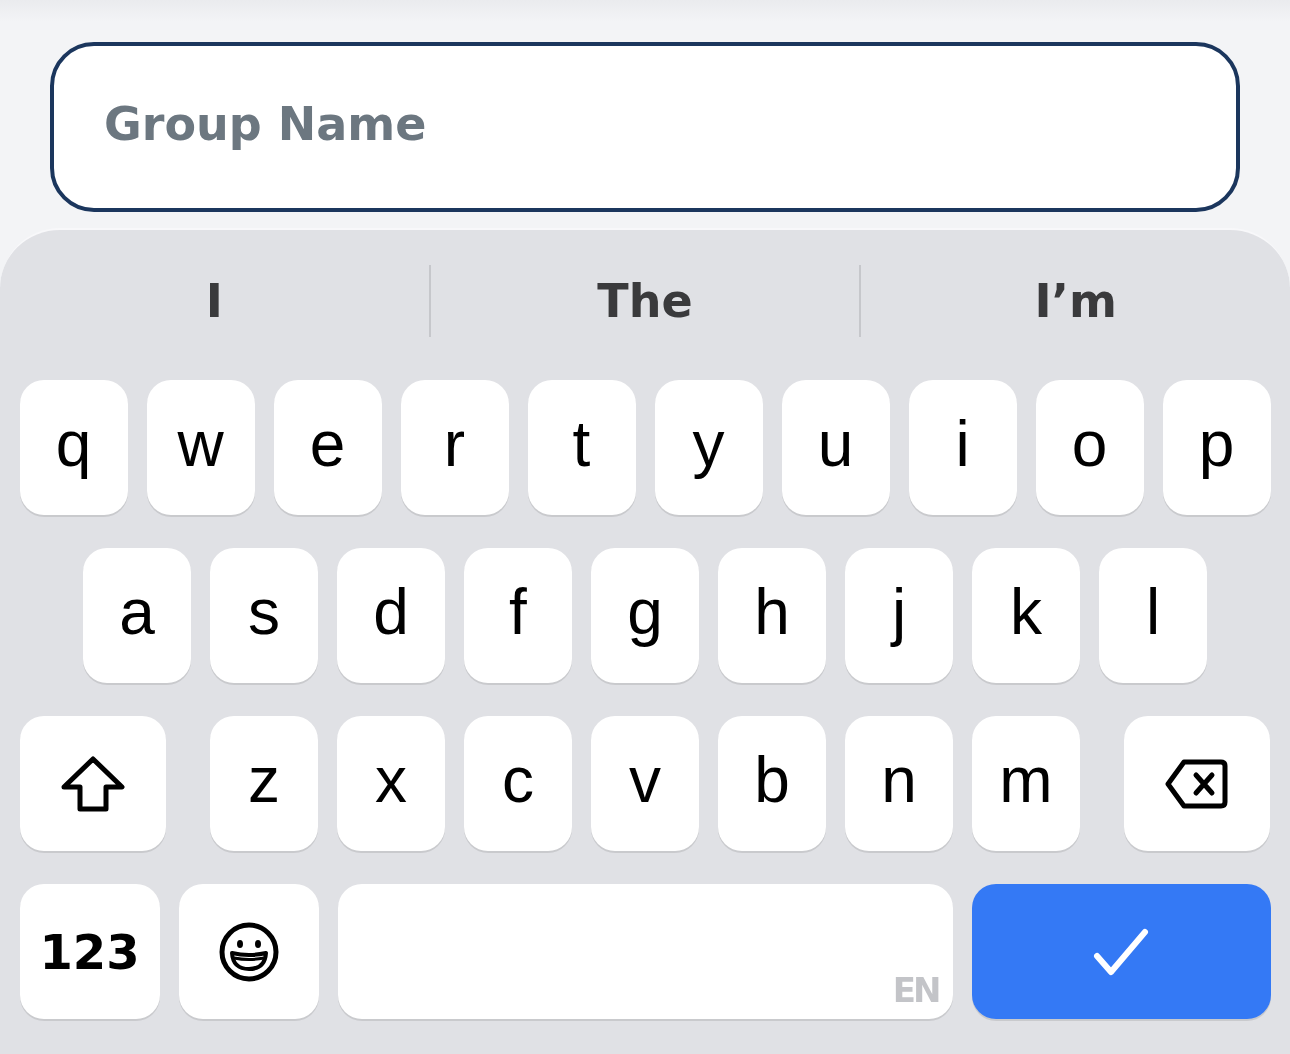 The height and width of the screenshot is (1054, 1290). What do you see at coordinates (518, 615) in the screenshot?
I see `letter-key: f` at bounding box center [518, 615].